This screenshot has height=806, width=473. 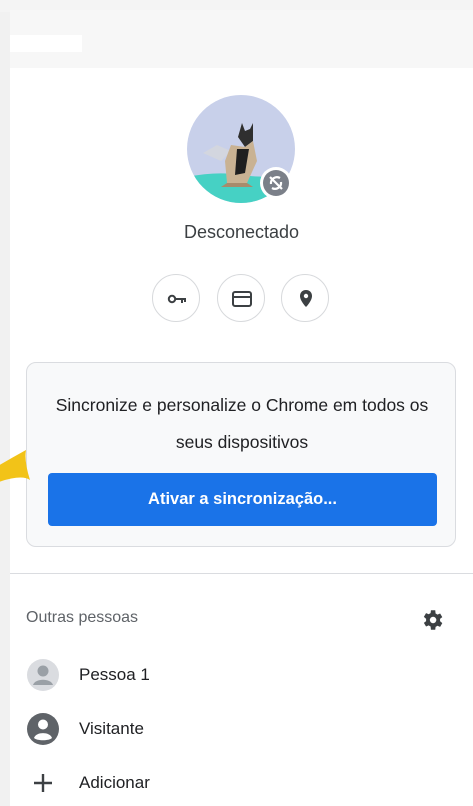 I want to click on other-people-heading: Outras pessoas, so click(x=82, y=617).